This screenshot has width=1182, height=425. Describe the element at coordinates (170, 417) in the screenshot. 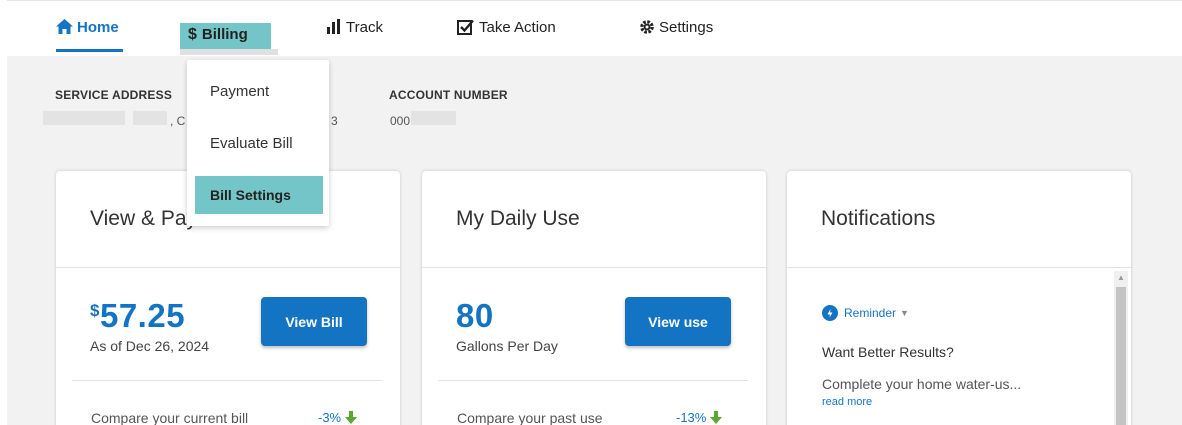

I see `compare-bill-text: Compare your current bill` at that location.